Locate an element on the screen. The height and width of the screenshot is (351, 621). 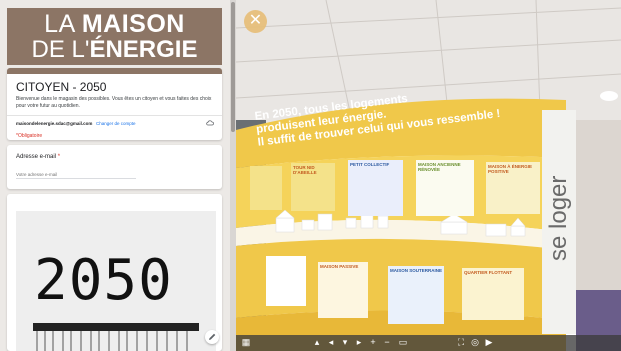
switch-account-link: Changer de compte is located at coordinates (116, 123).